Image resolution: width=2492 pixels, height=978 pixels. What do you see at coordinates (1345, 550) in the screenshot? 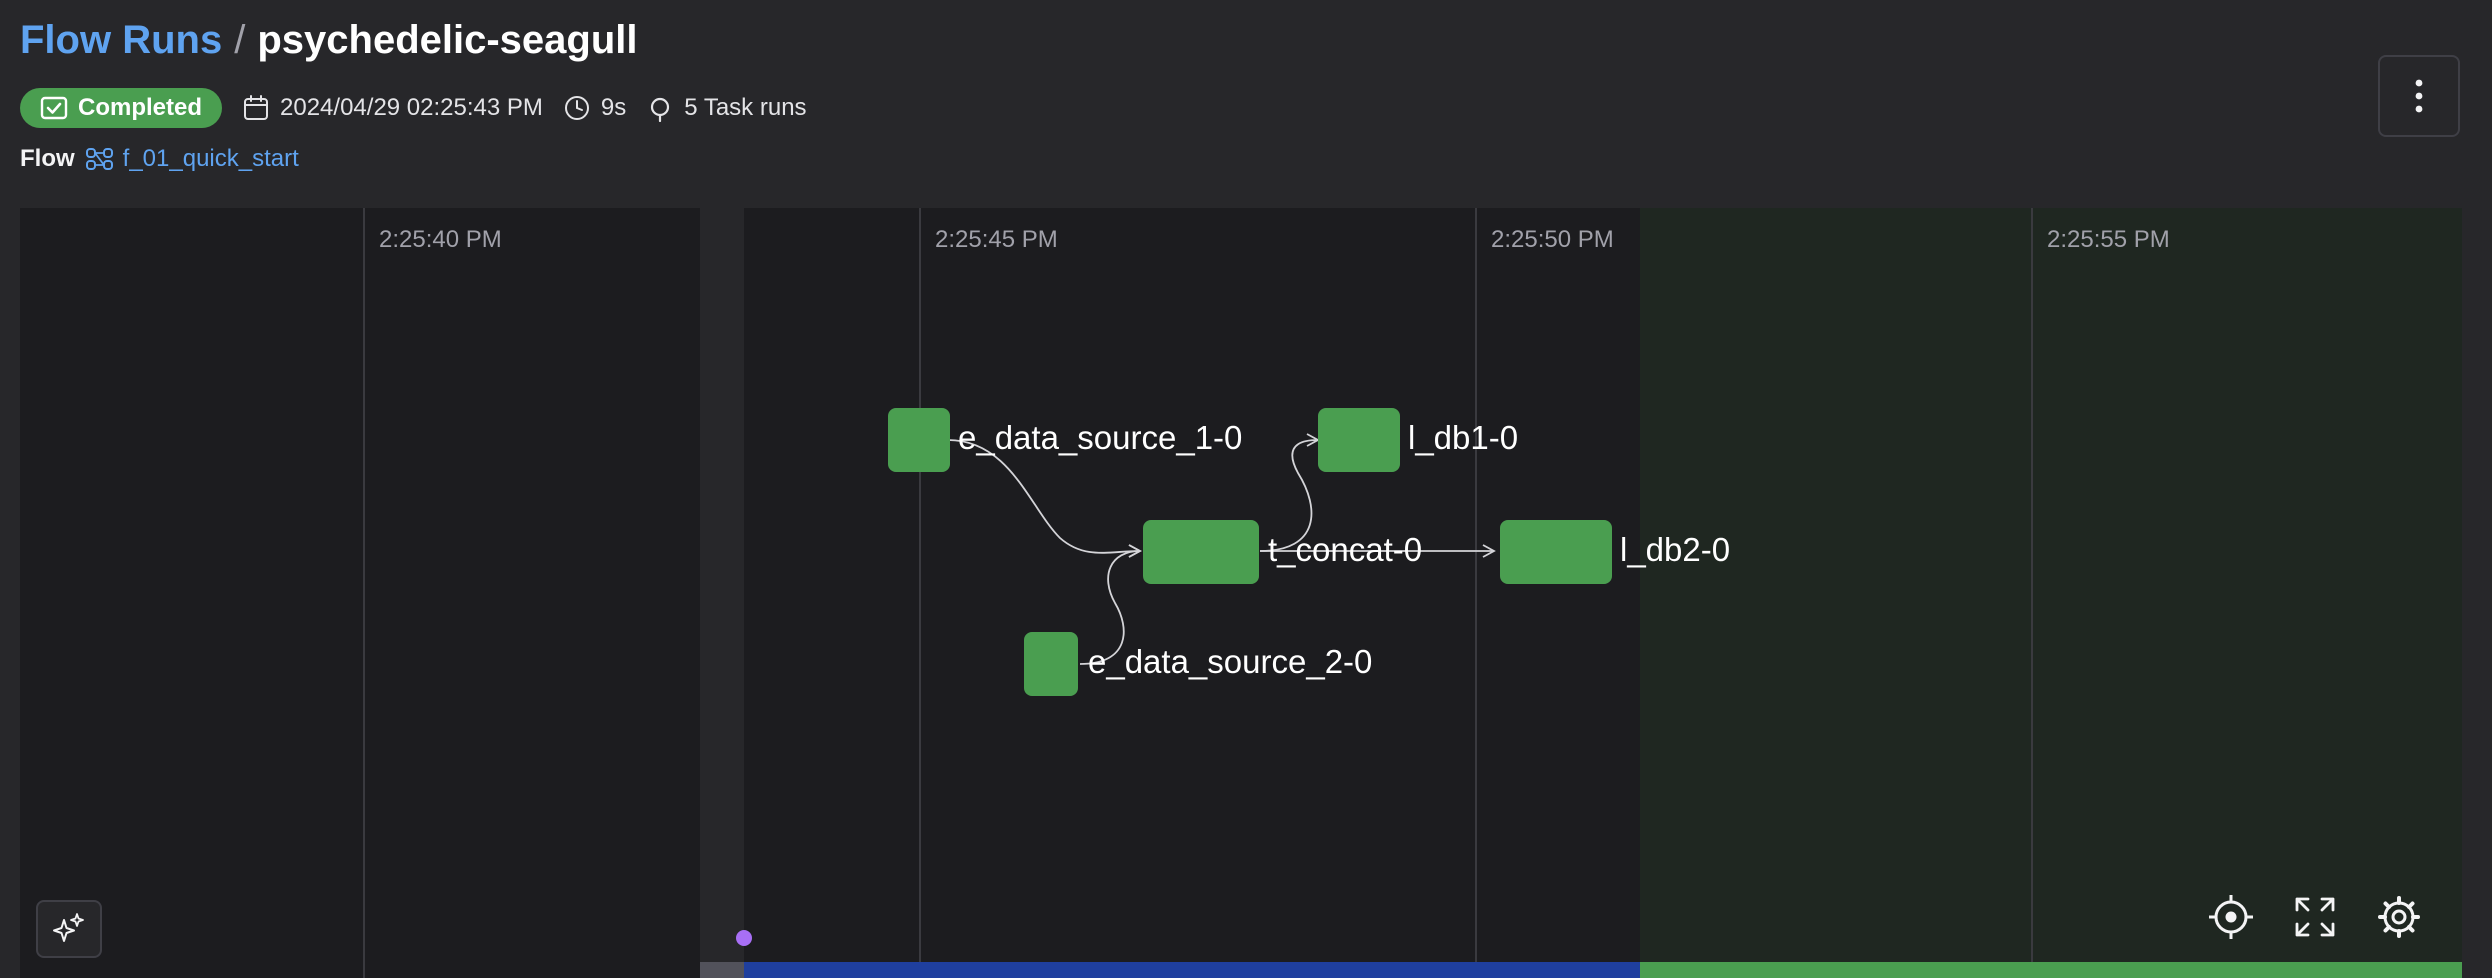
I see `task-node-label: t_concat-0` at bounding box center [1345, 550].